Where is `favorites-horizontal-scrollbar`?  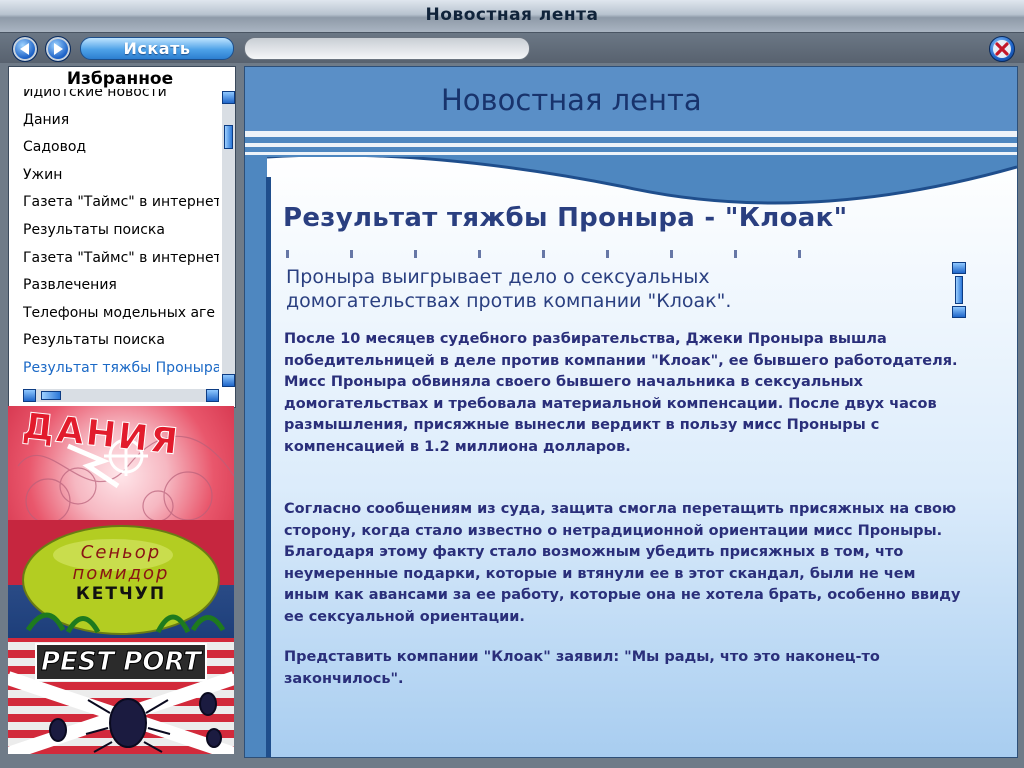 favorites-horizontal-scrollbar is located at coordinates (121, 395).